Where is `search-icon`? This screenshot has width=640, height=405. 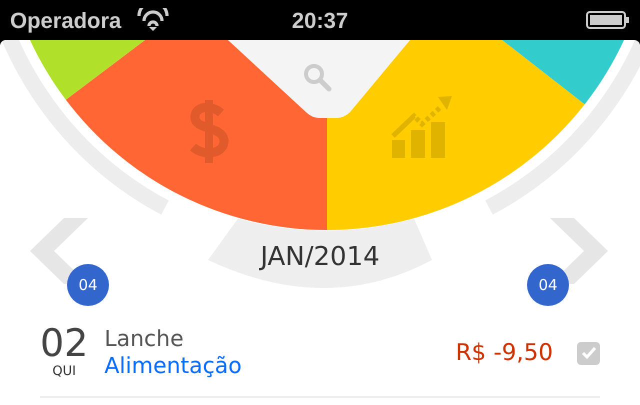 search-icon is located at coordinates (318, 78).